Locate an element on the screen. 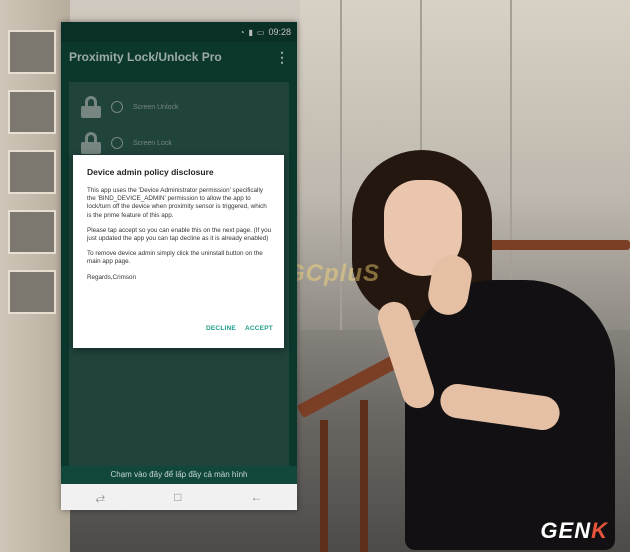 This screenshot has height=552, width=630. recents-icon: ⥄ is located at coordinates (101, 497).